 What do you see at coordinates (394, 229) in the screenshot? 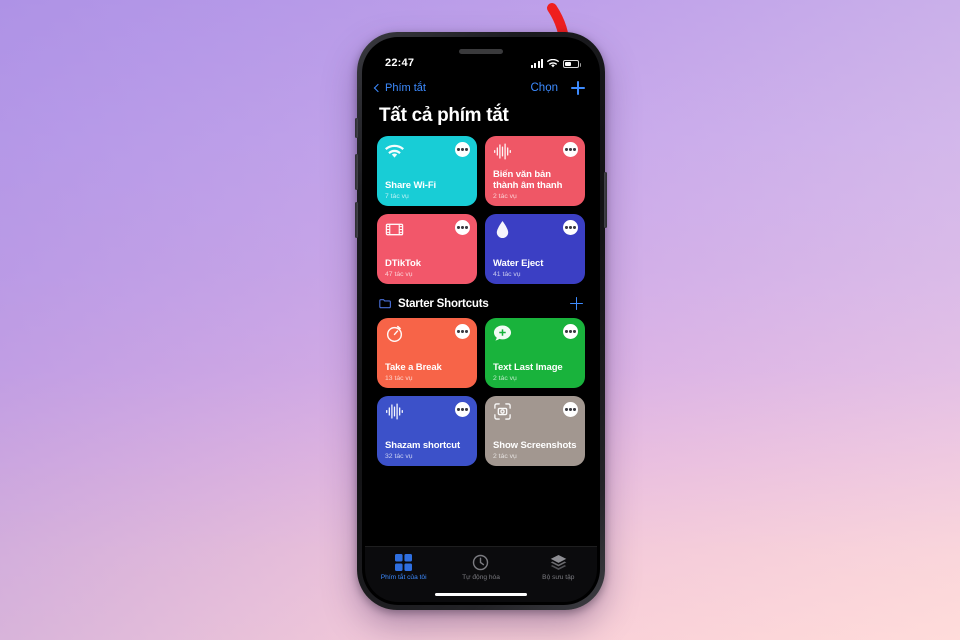
I see `film-icon` at bounding box center [394, 229].